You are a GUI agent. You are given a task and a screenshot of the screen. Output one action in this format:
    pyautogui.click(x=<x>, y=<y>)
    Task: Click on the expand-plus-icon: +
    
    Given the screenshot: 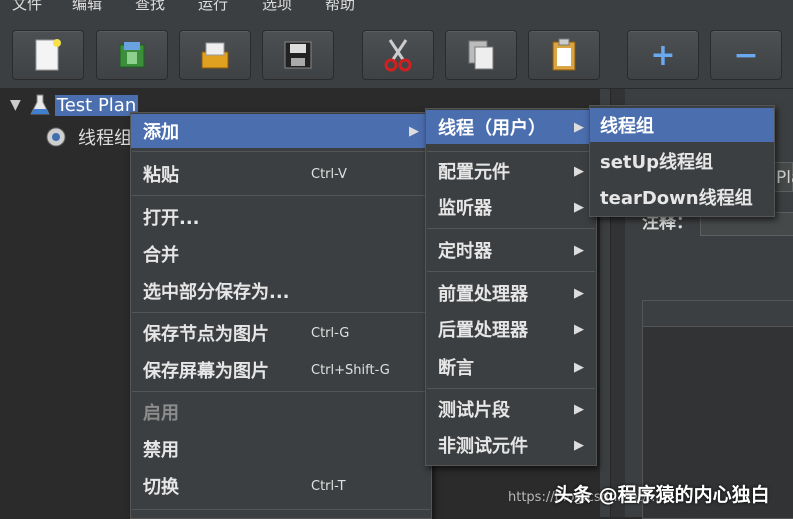 What is the action you would take?
    pyautogui.click(x=663, y=55)
    